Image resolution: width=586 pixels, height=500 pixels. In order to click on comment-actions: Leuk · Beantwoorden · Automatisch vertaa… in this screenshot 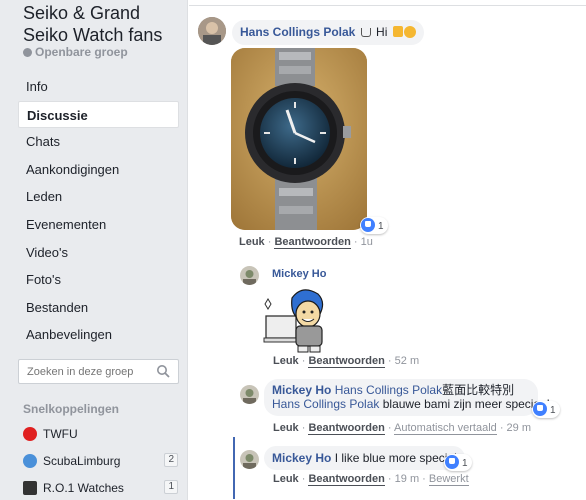, I will do `click(402, 428)`.